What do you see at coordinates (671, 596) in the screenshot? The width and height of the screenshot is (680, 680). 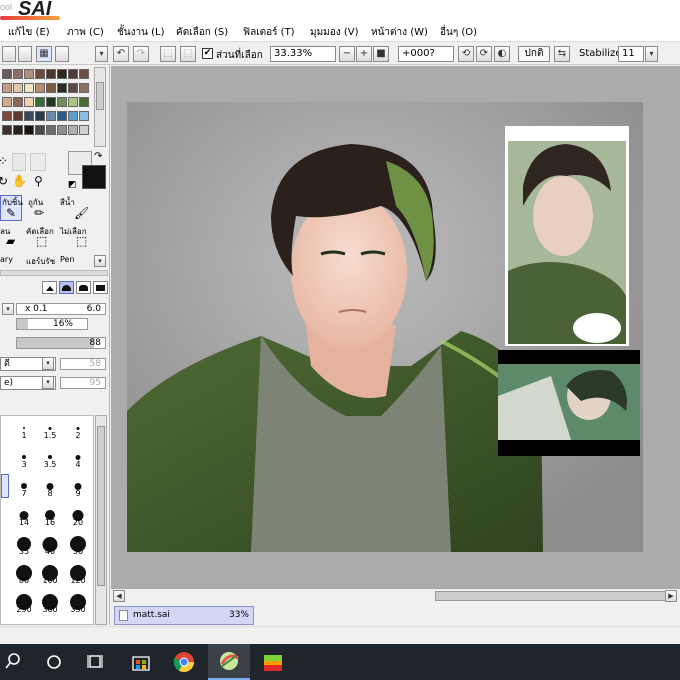 I see `scroll-right-icon: ▶` at bounding box center [671, 596].